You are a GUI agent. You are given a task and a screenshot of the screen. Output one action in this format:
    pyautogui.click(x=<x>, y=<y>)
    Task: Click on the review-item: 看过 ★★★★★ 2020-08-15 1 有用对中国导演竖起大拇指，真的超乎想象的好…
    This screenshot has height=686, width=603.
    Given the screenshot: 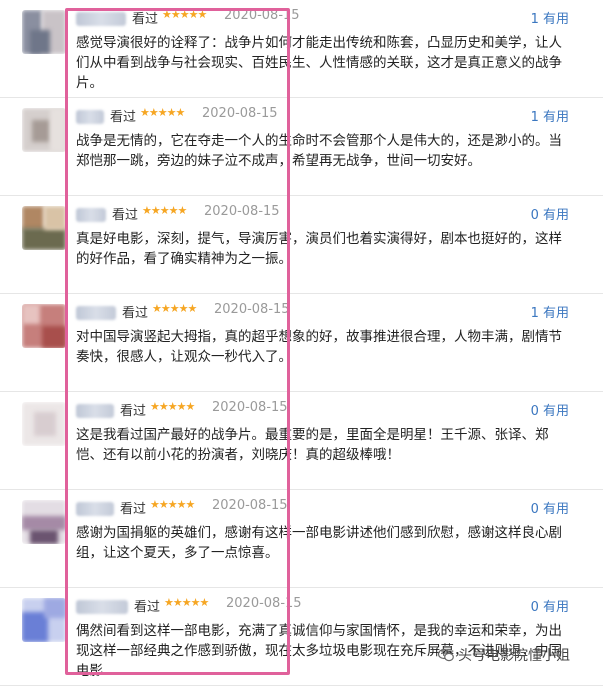 What is the action you would take?
    pyautogui.click(x=301, y=343)
    